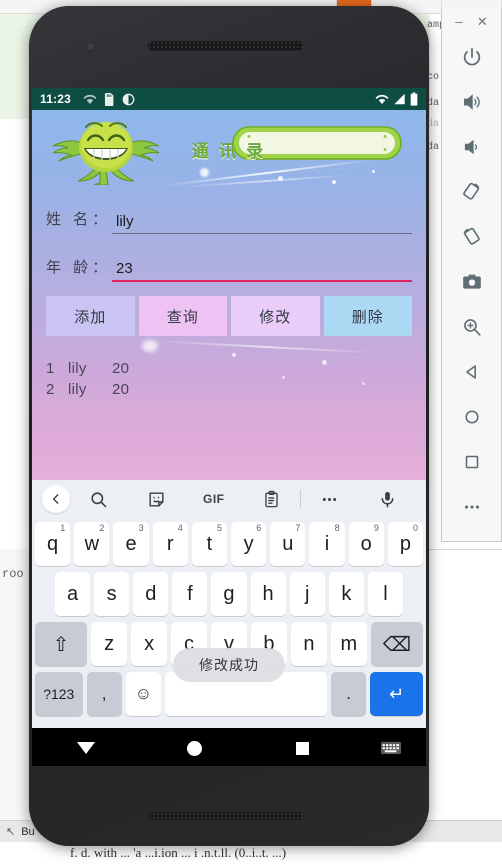  Describe the element at coordinates (337, 528) in the screenshot. I see `key-num: 8` at that location.